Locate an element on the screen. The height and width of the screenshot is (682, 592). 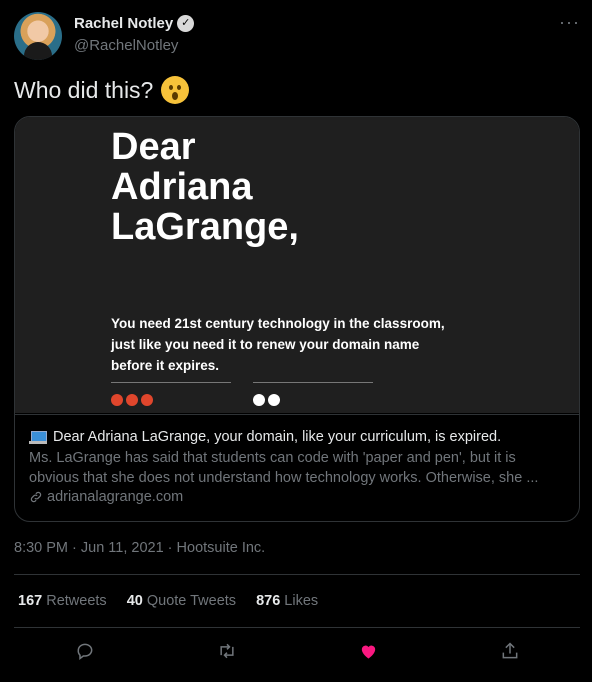
retweet-icon is located at coordinates (227, 651).